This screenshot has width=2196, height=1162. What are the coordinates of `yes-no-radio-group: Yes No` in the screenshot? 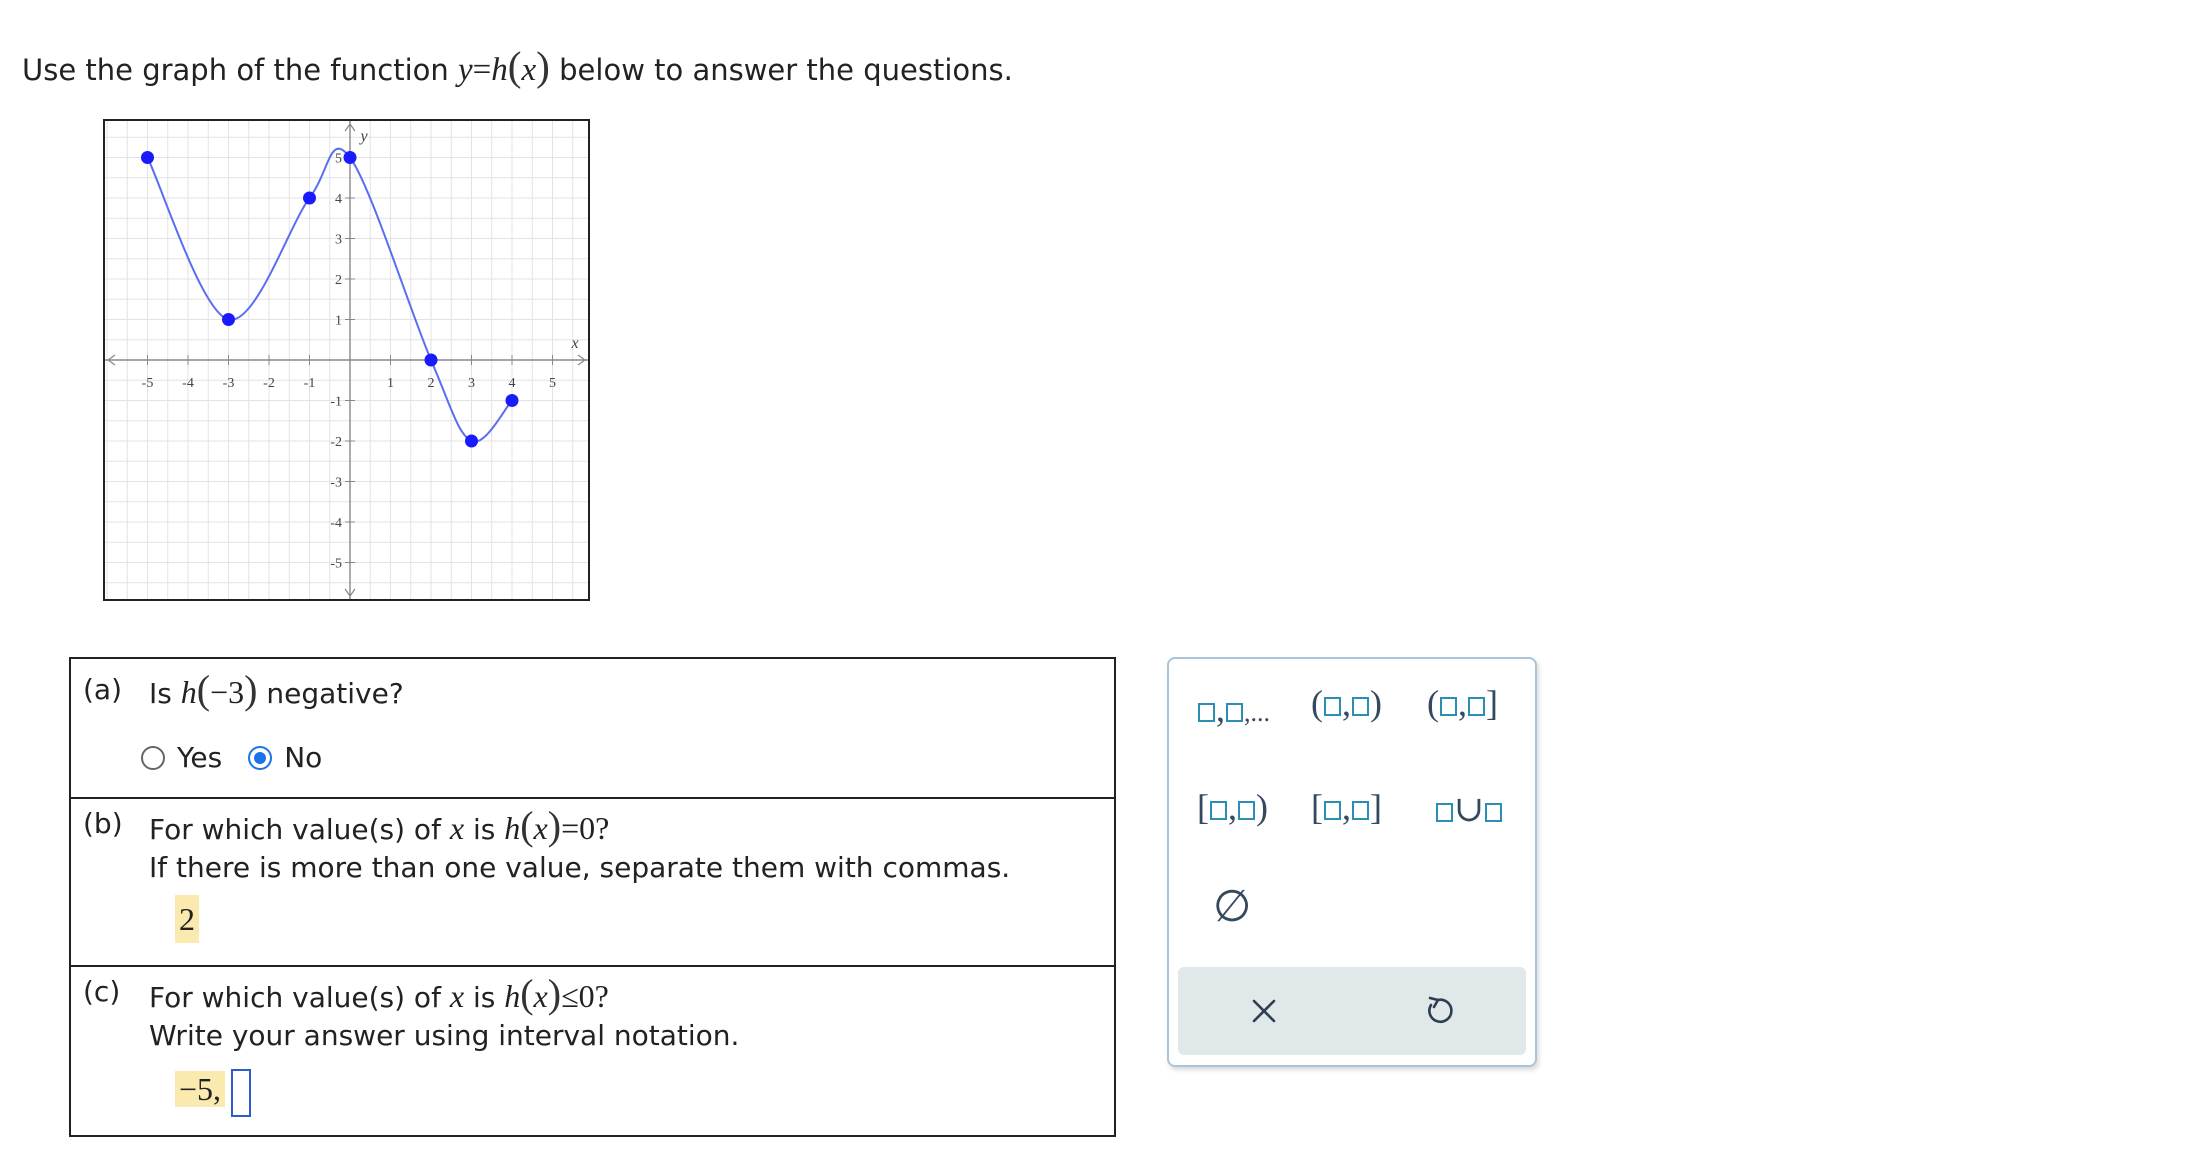 It's located at (244, 757).